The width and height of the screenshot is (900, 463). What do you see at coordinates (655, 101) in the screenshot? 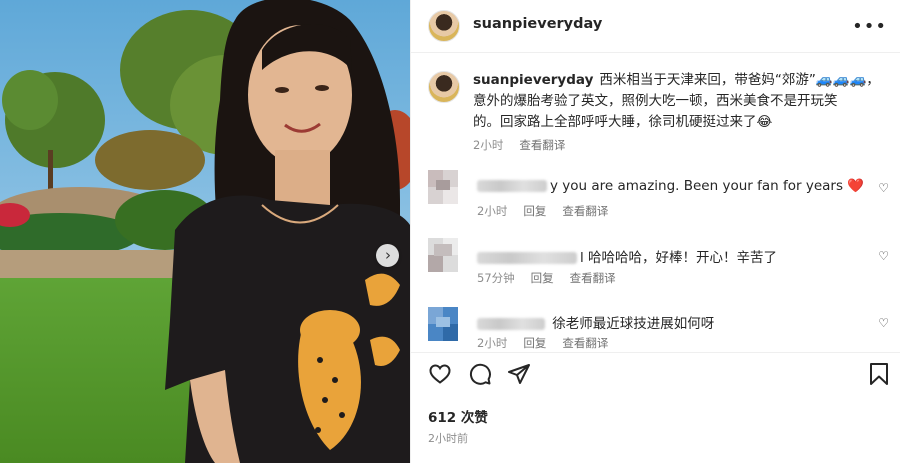
I see `caption-line-2: 意外的爆胎考验了英文，照例大吃一顿，西米美食不是开玩笑` at bounding box center [655, 101].